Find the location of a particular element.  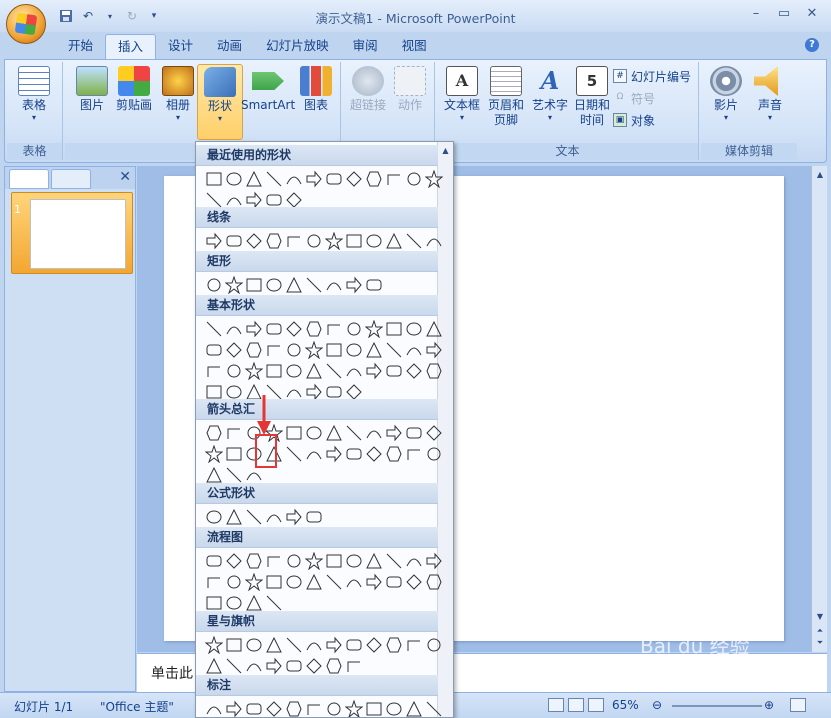

sound-button: 声音 ▾ is located at coordinates (770, 100).